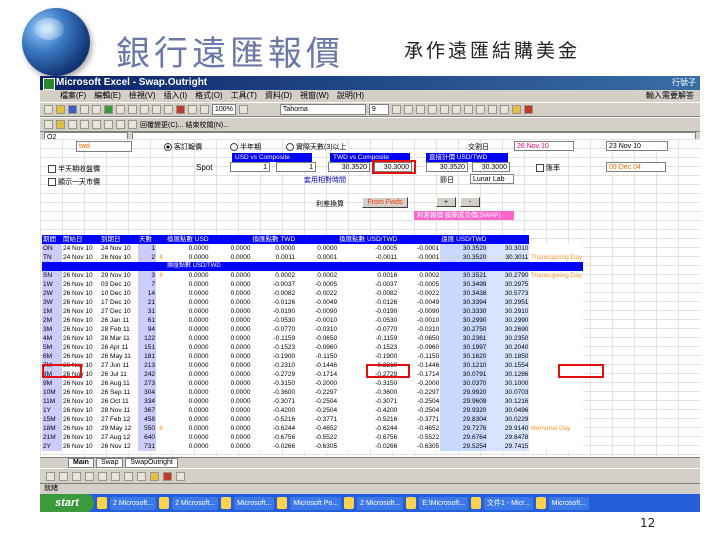 The width and height of the screenshot is (720, 540). What do you see at coordinates (368, 275) in the screenshot?
I see `table-cell: 0.0016` at bounding box center [368, 275].